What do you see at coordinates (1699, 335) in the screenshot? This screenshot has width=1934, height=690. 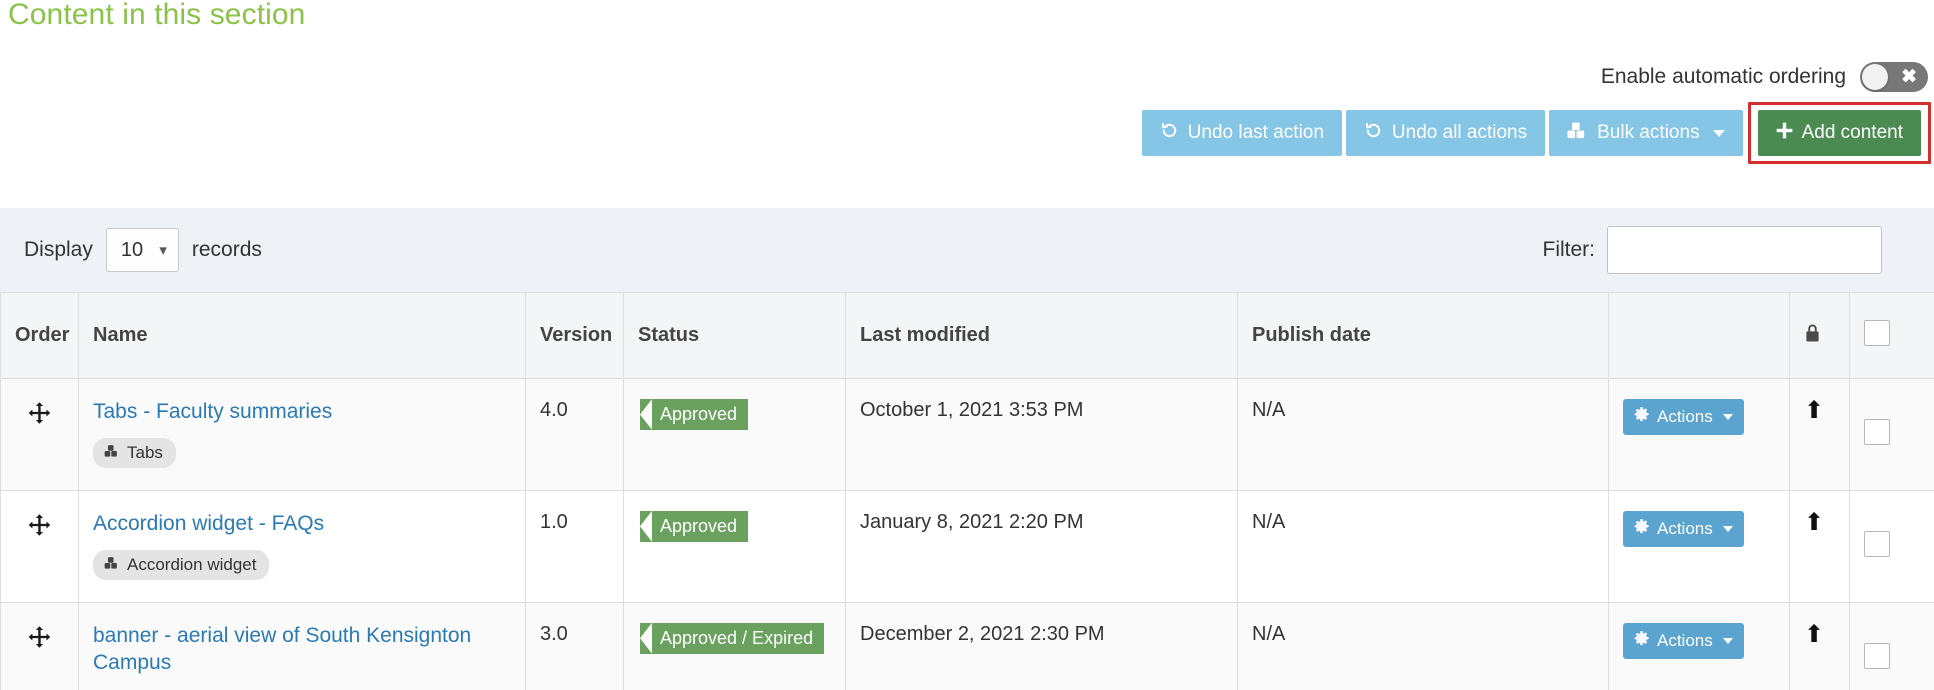 I see `column-header-actions` at bounding box center [1699, 335].